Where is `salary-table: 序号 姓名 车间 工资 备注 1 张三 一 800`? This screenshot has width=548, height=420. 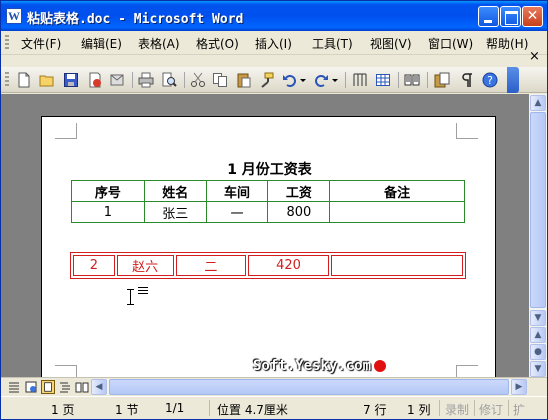 salary-table: 序号 姓名 车间 工资 备注 1 张三 一 800 is located at coordinates (268, 201).